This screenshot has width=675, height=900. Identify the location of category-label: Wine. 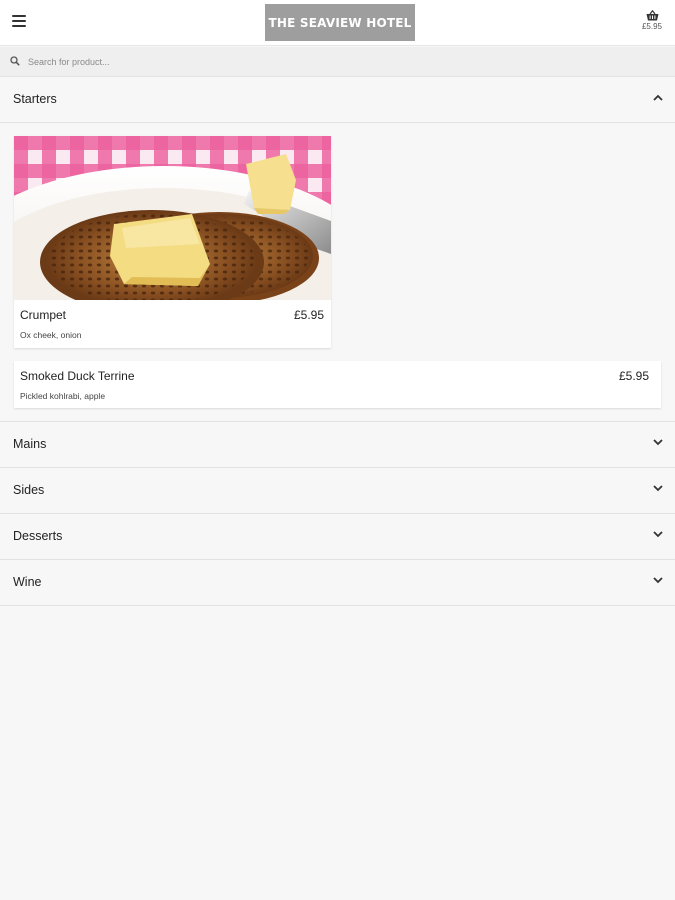
(27, 582).